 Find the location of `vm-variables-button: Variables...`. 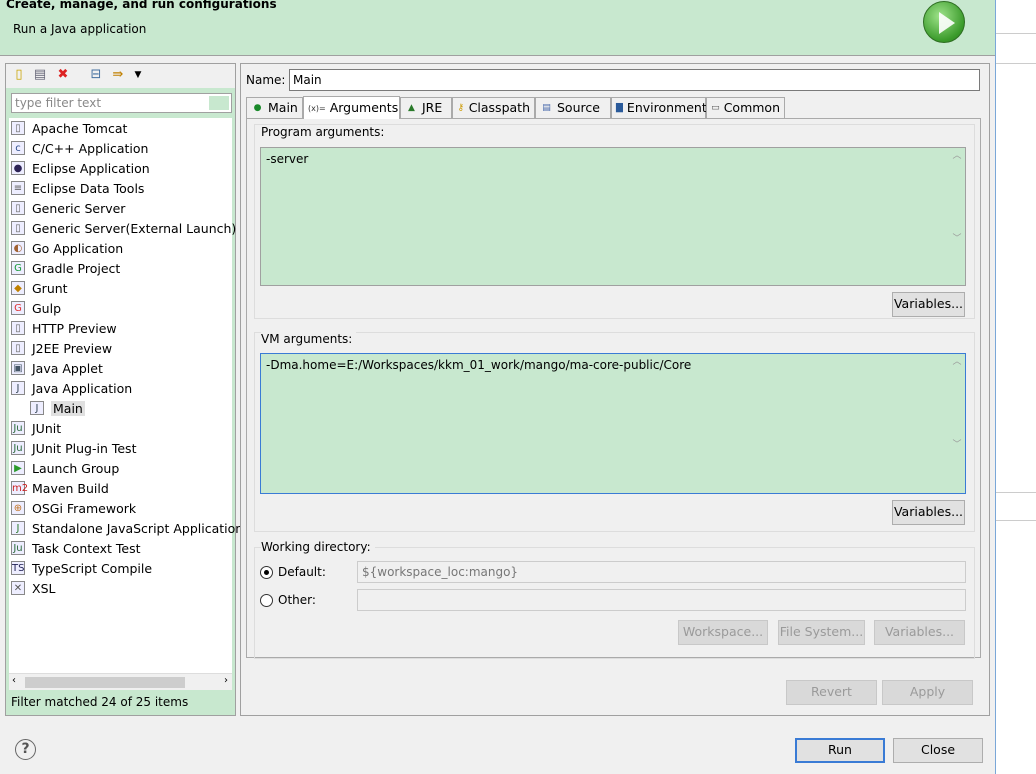

vm-variables-button: Variables... is located at coordinates (928, 512).